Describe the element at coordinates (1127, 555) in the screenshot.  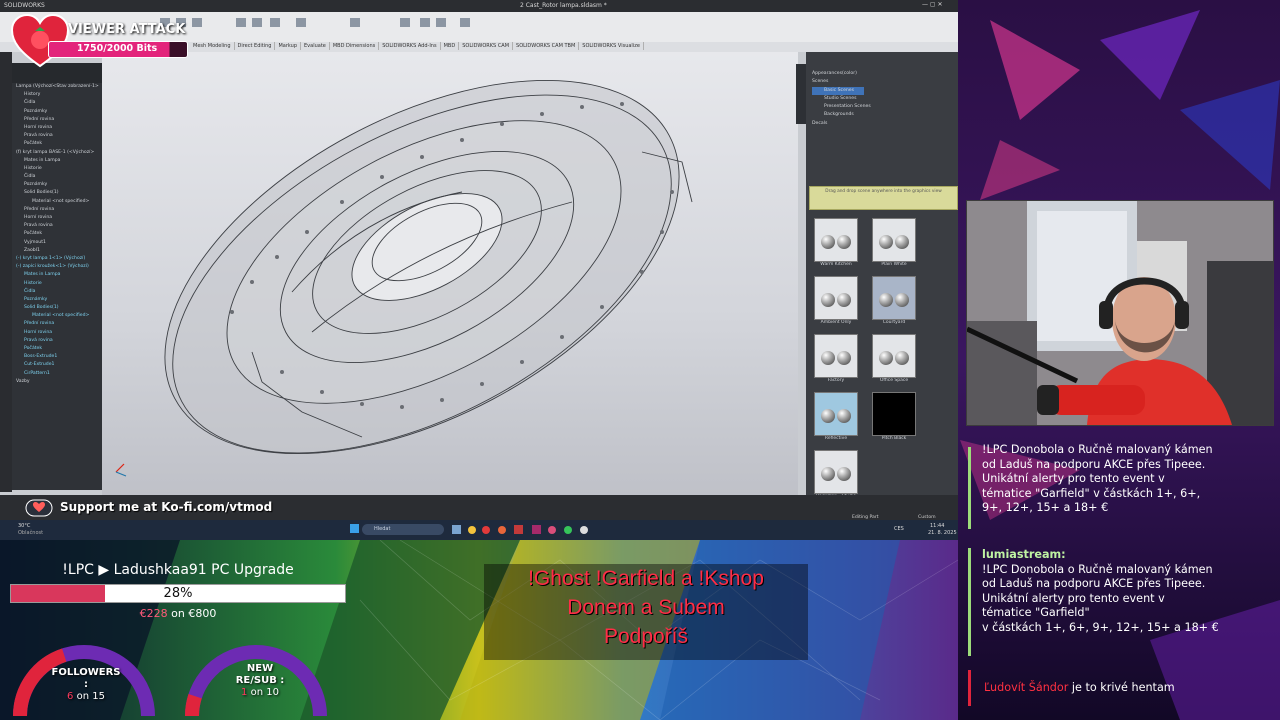
I see `chat-username: lumiastream:` at that location.